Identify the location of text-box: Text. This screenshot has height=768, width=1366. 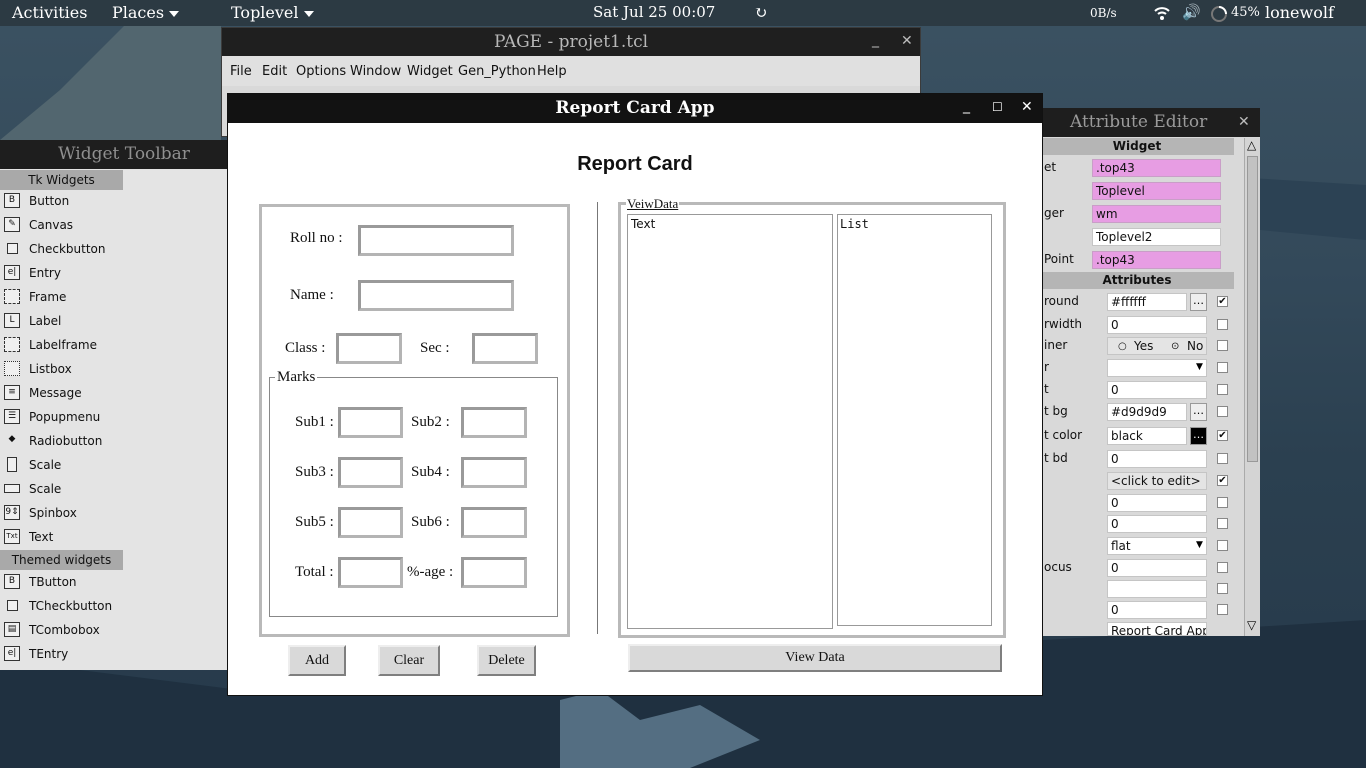
(730, 421).